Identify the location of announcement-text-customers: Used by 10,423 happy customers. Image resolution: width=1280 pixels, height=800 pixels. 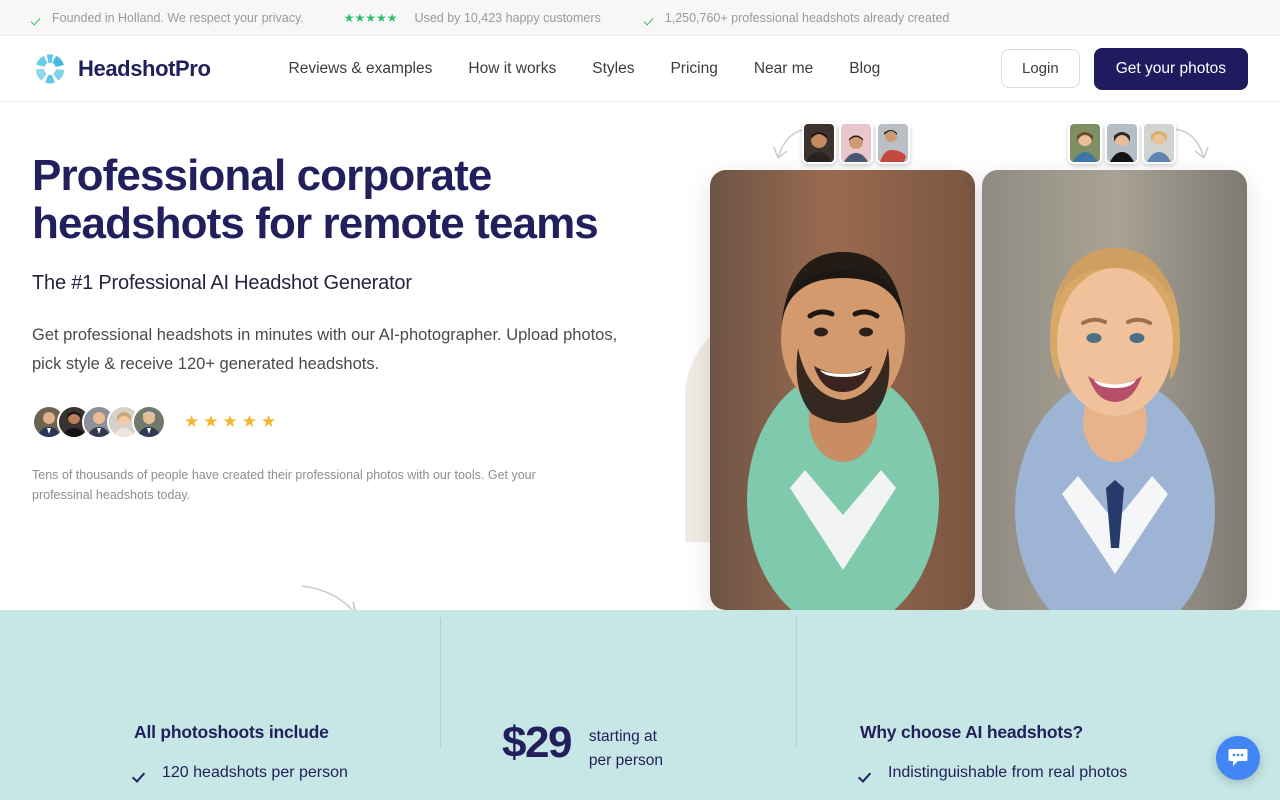
(507, 17).